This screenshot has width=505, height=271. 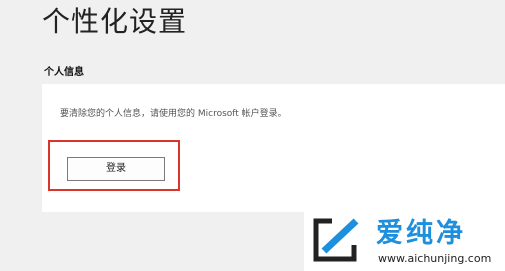 What do you see at coordinates (116, 169) in the screenshot?
I see `signin-button: 登录` at bounding box center [116, 169].